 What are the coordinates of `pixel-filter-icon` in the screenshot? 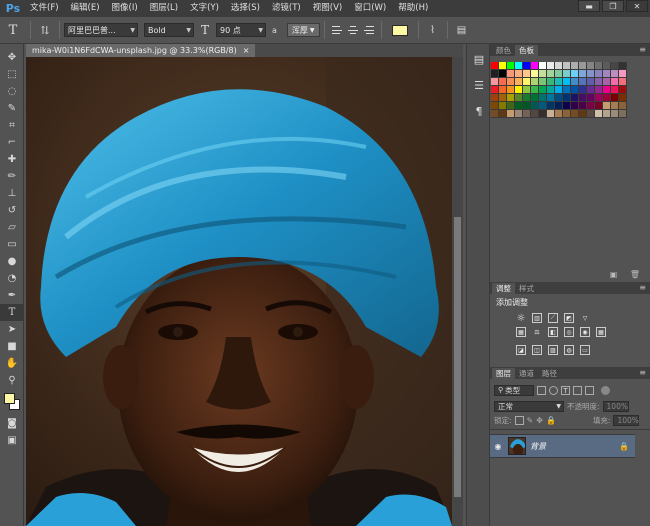 It's located at (541, 390).